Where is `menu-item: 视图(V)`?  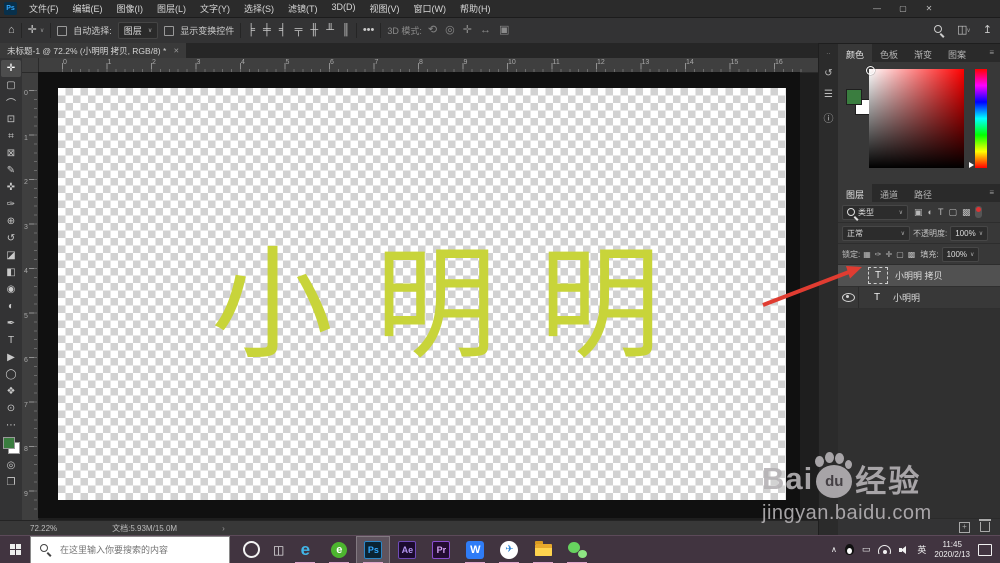 menu-item: 视图(V) is located at coordinates (385, 8).